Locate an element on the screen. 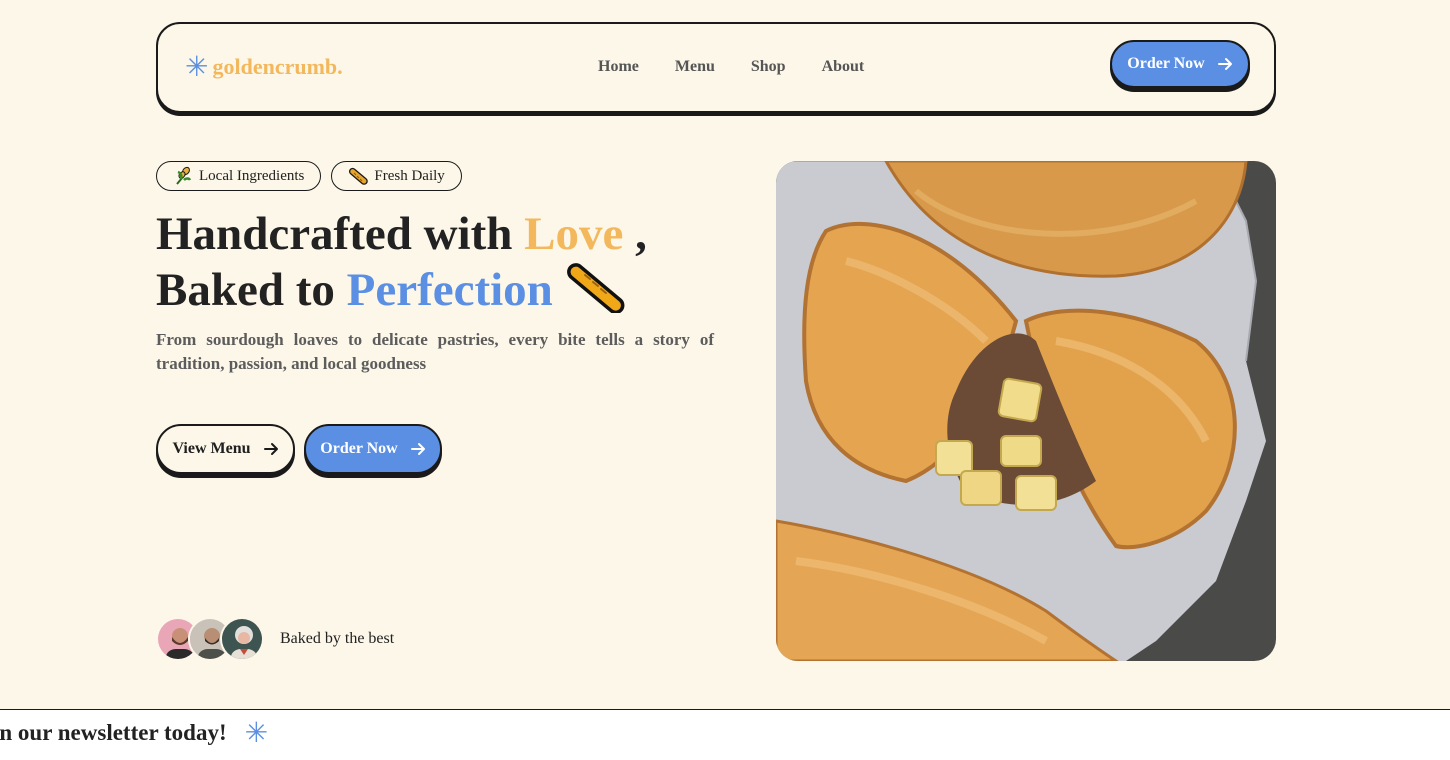 Image resolution: width=1450 pixels, height=760 pixels. headline-highlight-love: Love is located at coordinates (574, 234).